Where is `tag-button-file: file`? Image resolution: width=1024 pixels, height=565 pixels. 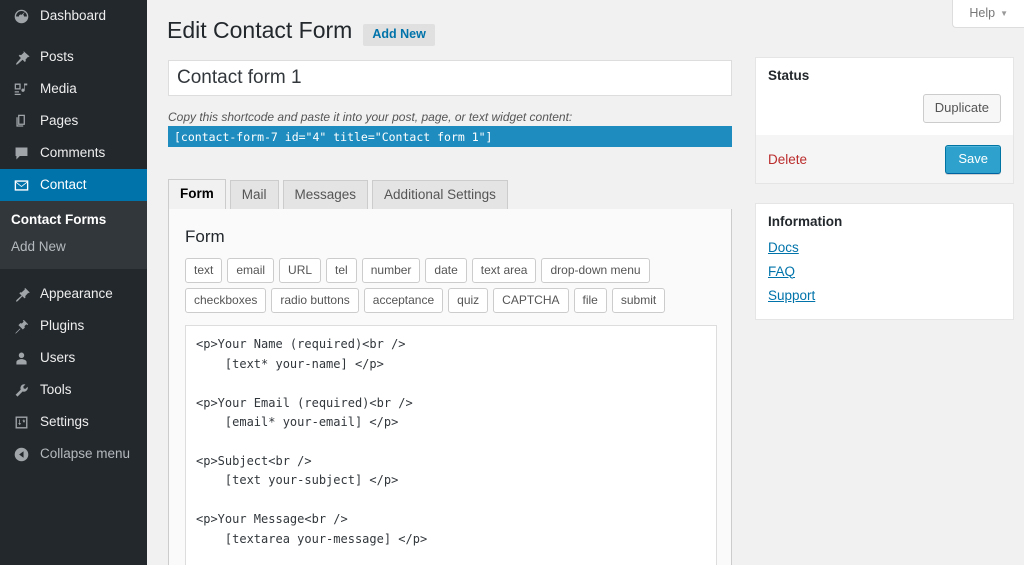
tag-button-file: file is located at coordinates (590, 301).